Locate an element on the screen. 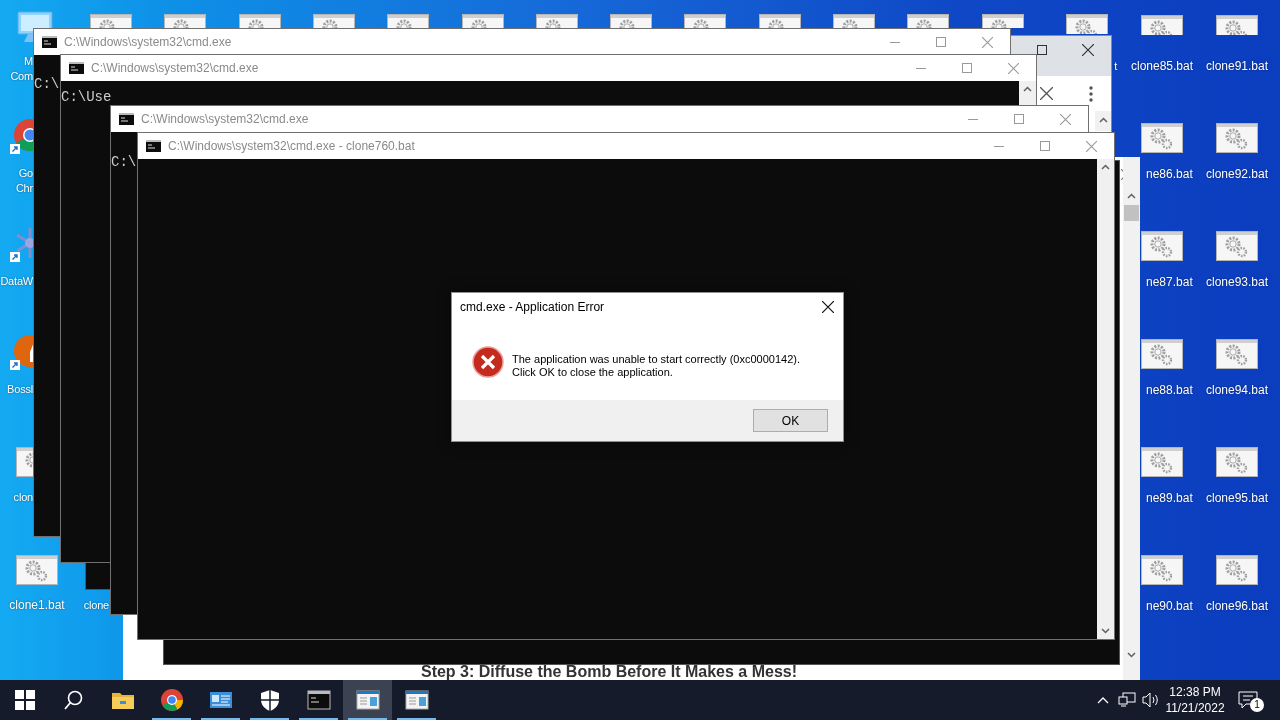 The width and height of the screenshot is (1280, 720). icon-label: ne90.bat is located at coordinates (1169, 606).